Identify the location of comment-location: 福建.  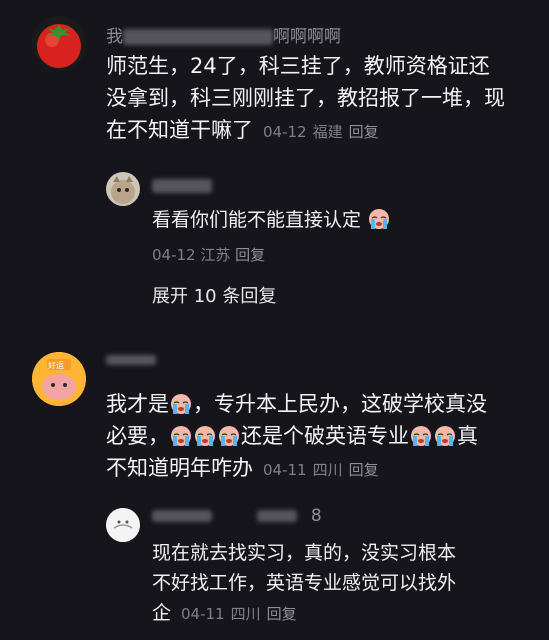
(327, 132).